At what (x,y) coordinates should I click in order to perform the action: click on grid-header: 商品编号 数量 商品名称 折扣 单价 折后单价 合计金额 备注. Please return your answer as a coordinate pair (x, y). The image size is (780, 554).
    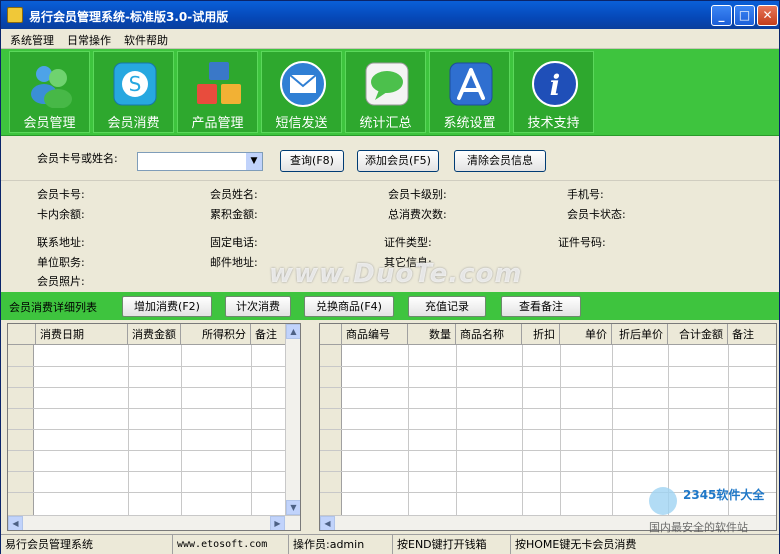
    Looking at the image, I should click on (548, 334).